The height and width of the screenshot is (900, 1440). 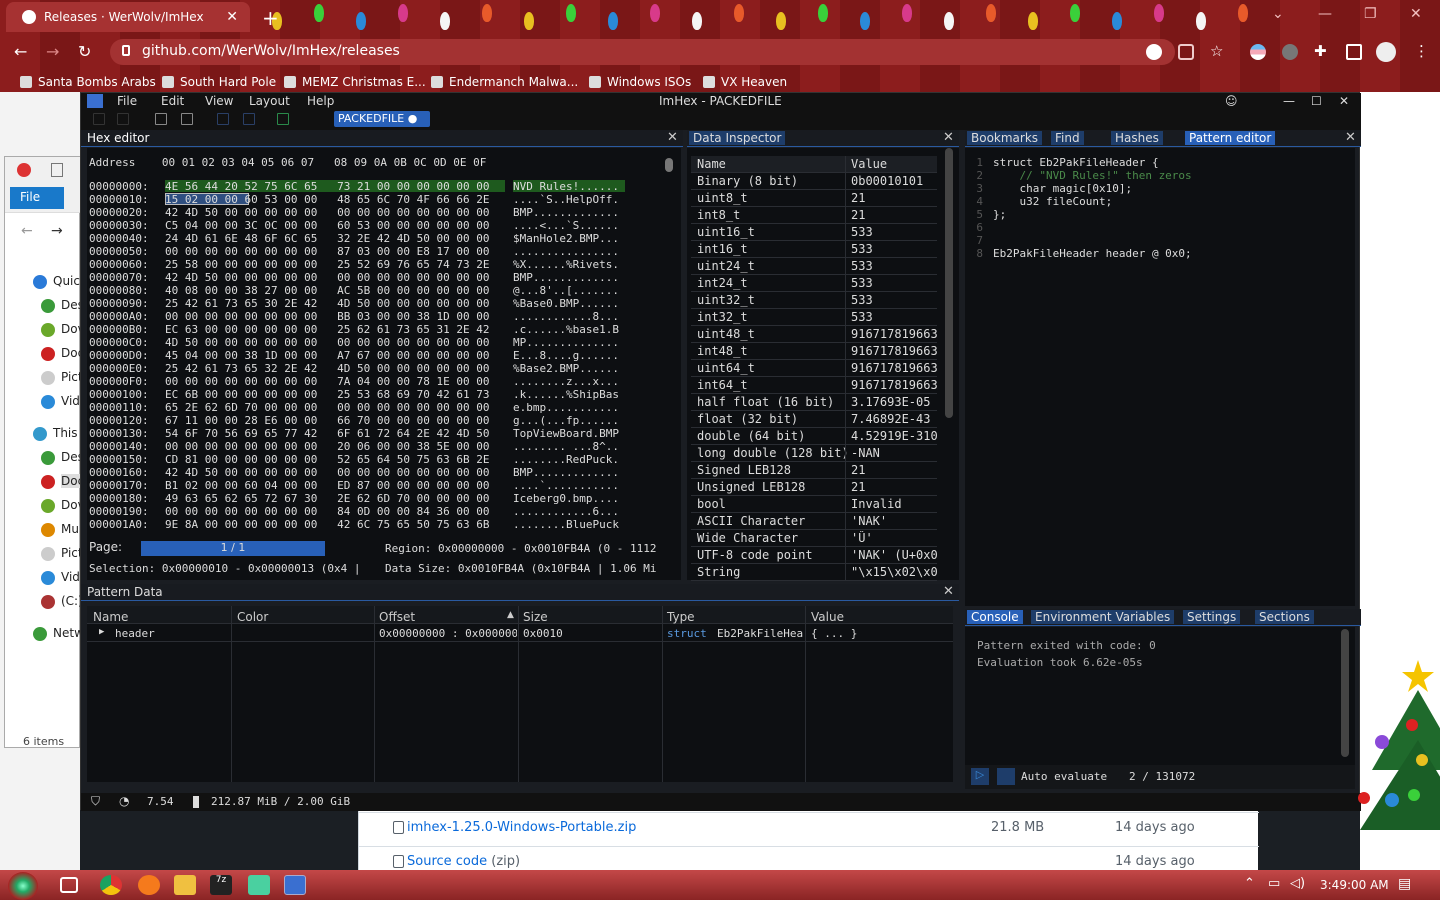 What do you see at coordinates (1092, 253) in the screenshot?
I see `code-text: Eb2PakFileHeader header @ 0x0;` at bounding box center [1092, 253].